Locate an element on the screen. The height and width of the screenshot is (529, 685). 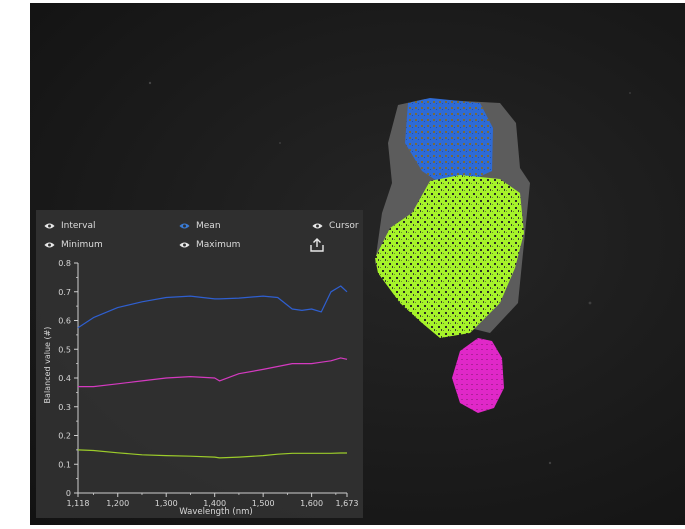
x-tick-label: 1,300 is located at coordinates (166, 503).